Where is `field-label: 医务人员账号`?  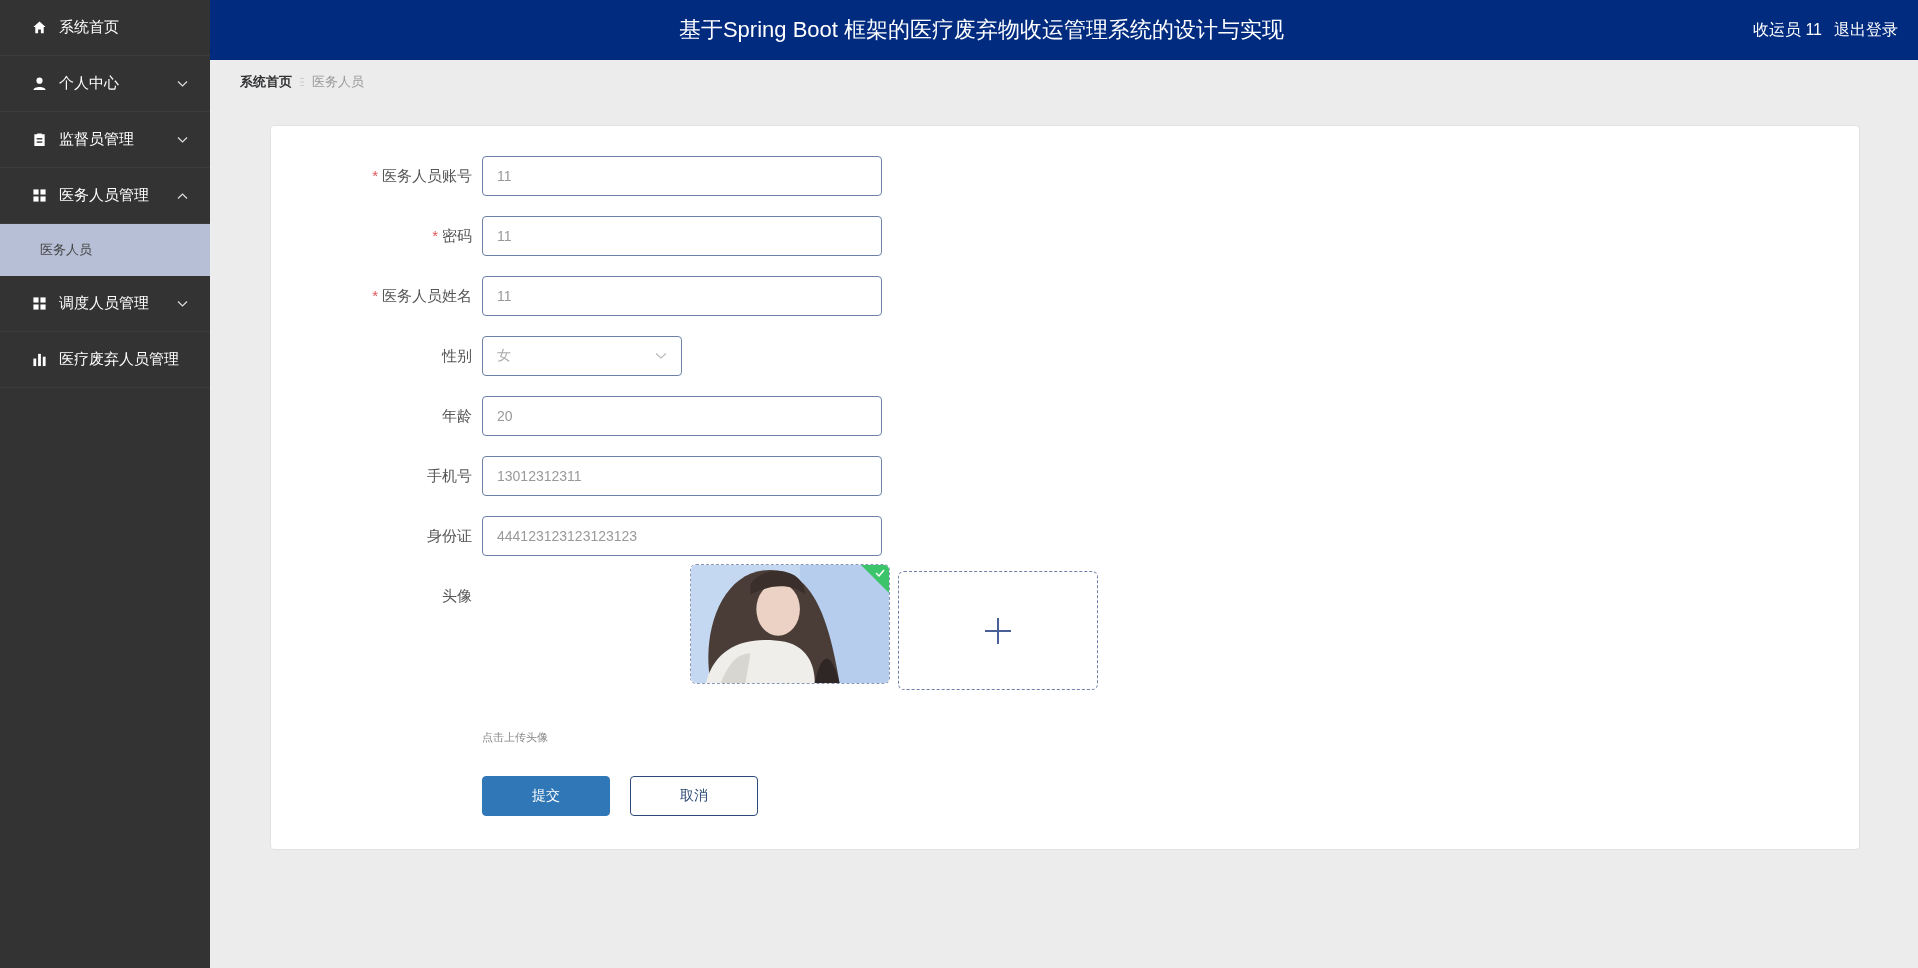 field-label: 医务人员账号 is located at coordinates (427, 175).